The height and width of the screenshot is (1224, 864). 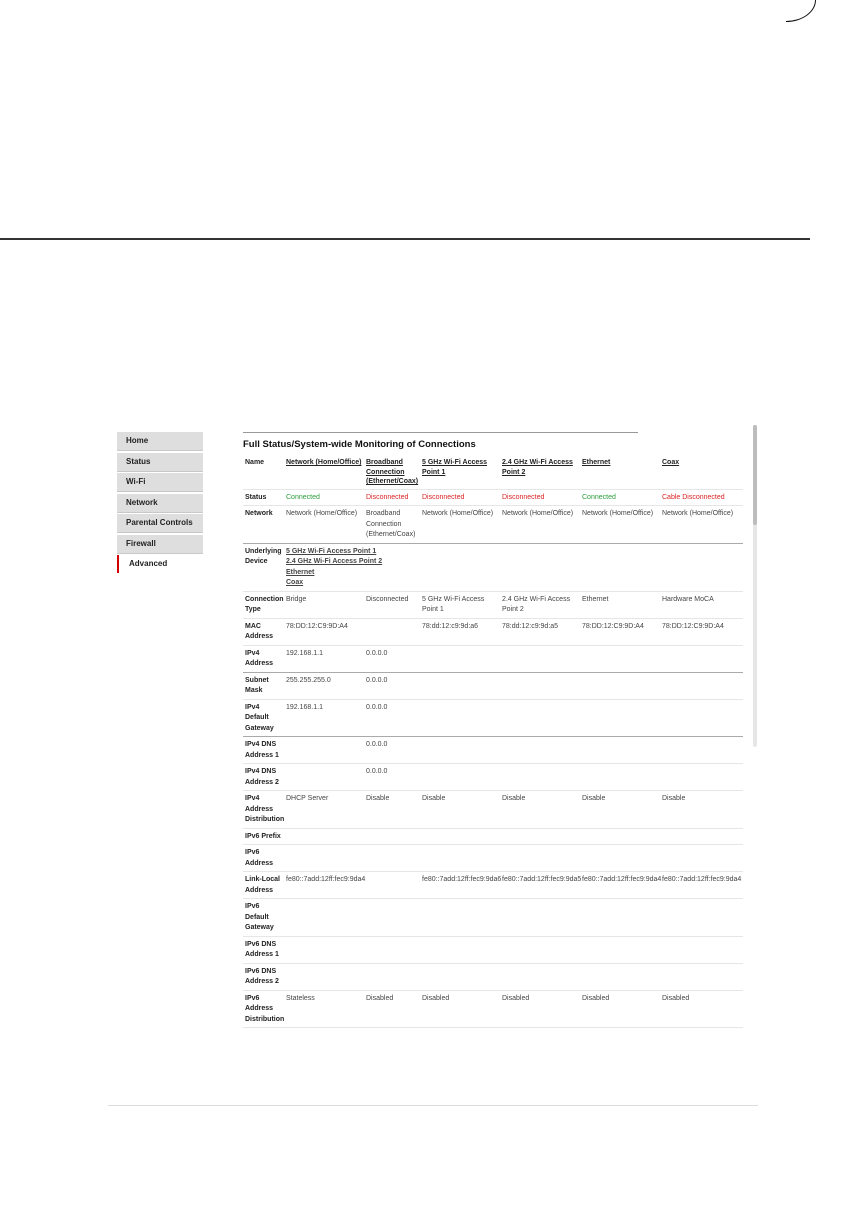 I want to click on cell-value: DHCP Server, so click(x=324, y=809).